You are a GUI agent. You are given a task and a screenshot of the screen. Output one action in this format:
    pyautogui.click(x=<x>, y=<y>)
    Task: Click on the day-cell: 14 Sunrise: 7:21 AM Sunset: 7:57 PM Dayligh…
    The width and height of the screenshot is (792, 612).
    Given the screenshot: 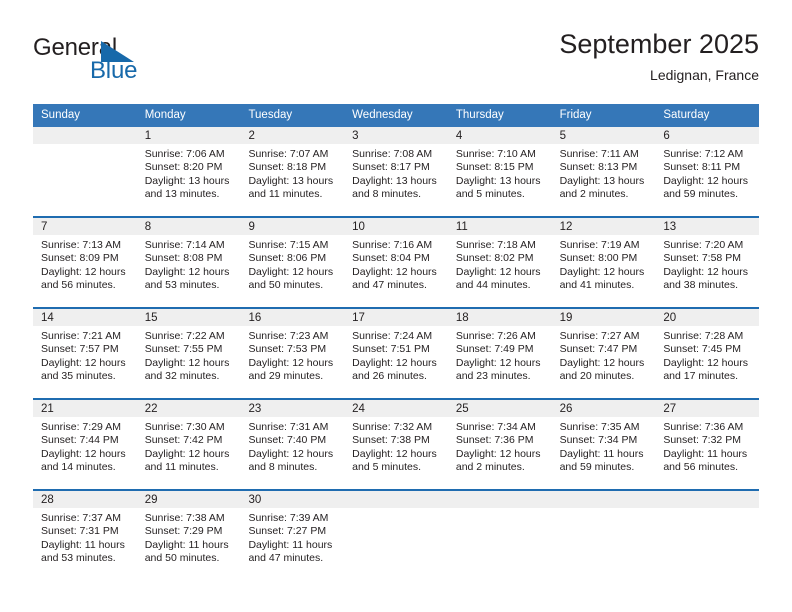 What is the action you would take?
    pyautogui.click(x=85, y=353)
    